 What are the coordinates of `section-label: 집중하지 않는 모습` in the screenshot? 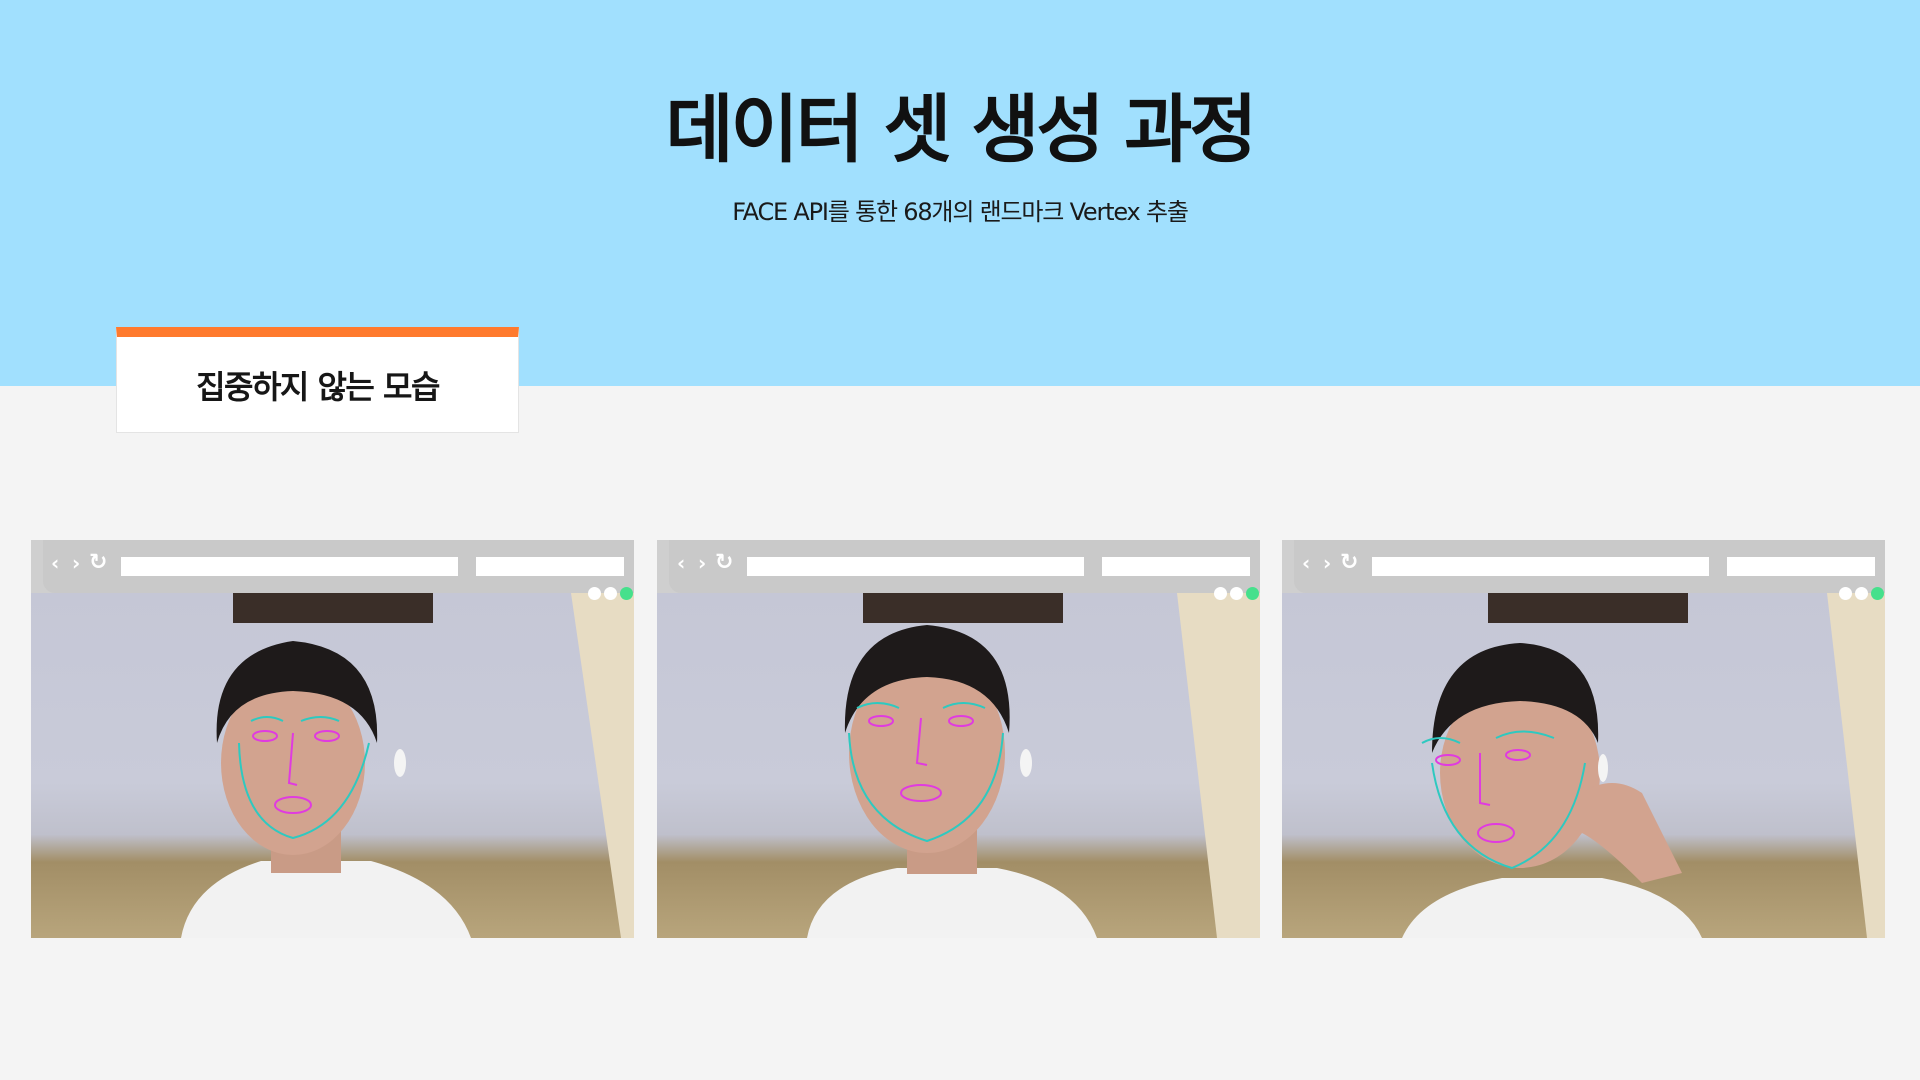 It's located at (318, 386).